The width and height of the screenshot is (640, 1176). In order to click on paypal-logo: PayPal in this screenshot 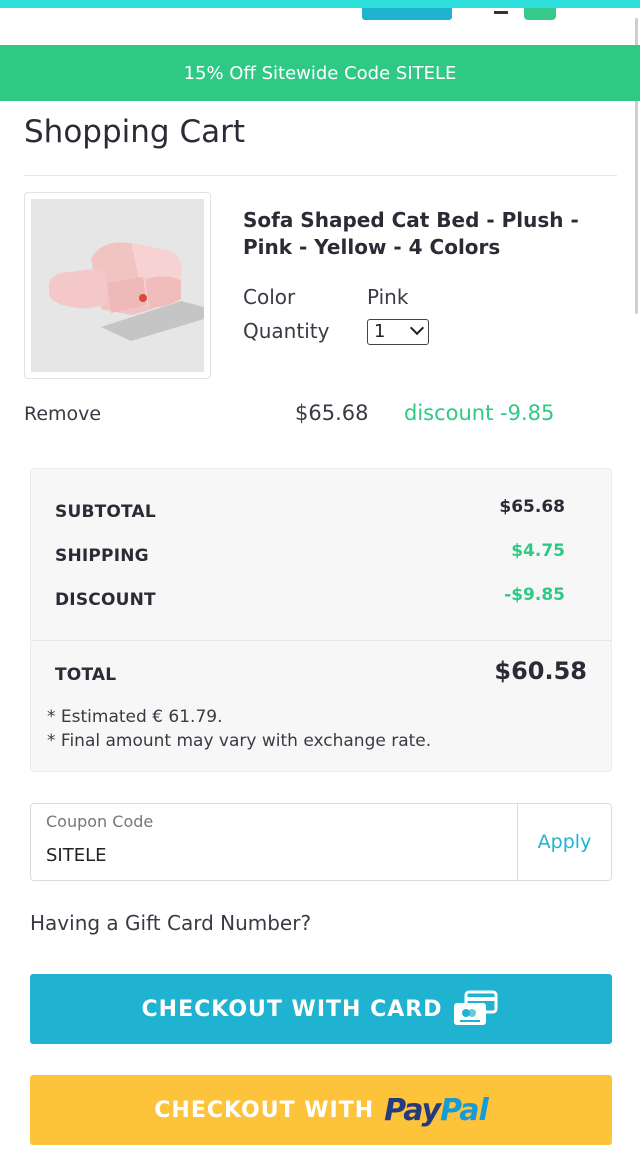, I will do `click(436, 1110)`.